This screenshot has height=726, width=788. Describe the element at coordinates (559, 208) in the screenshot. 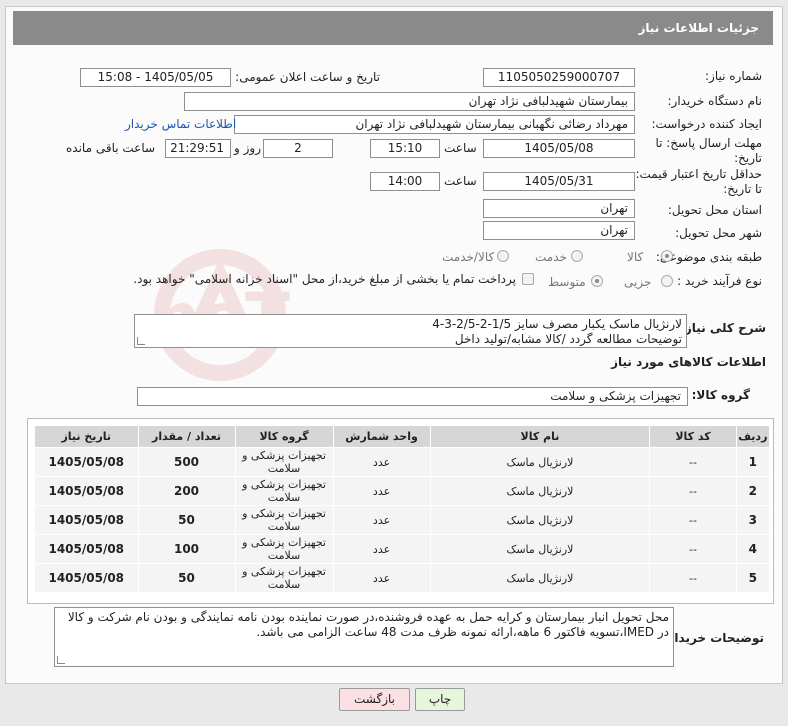

I see `province-field: تهران` at that location.